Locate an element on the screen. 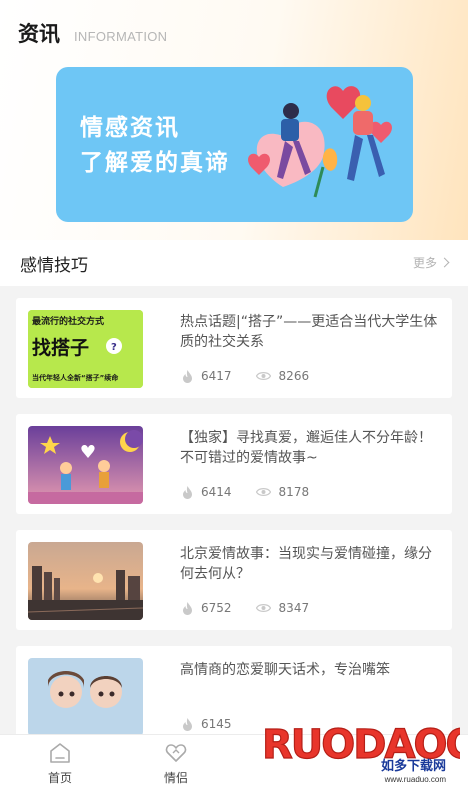 The height and width of the screenshot is (800, 468). tab-couple: 情侣 is located at coordinates (176, 763).